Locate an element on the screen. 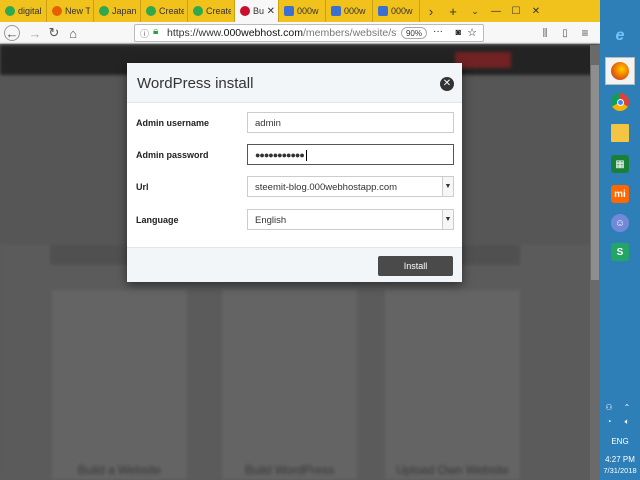 The width and height of the screenshot is (640, 480). tab-2: Japan is located at coordinates (117, 11).